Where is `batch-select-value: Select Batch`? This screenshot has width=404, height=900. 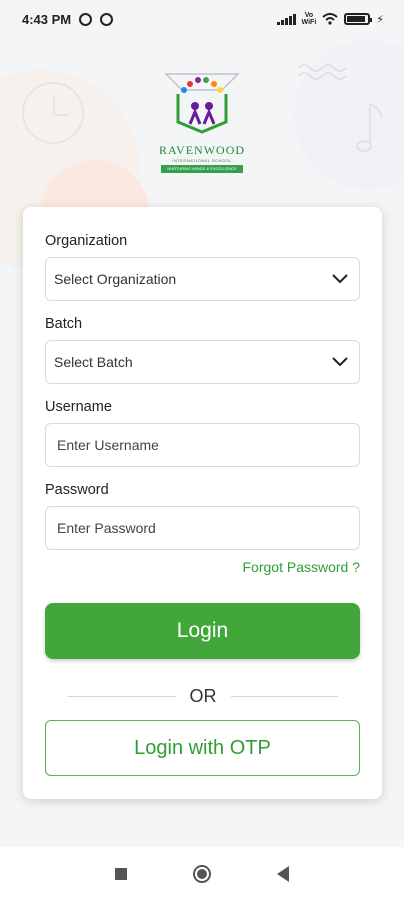
batch-select-value: Select Batch is located at coordinates (93, 362).